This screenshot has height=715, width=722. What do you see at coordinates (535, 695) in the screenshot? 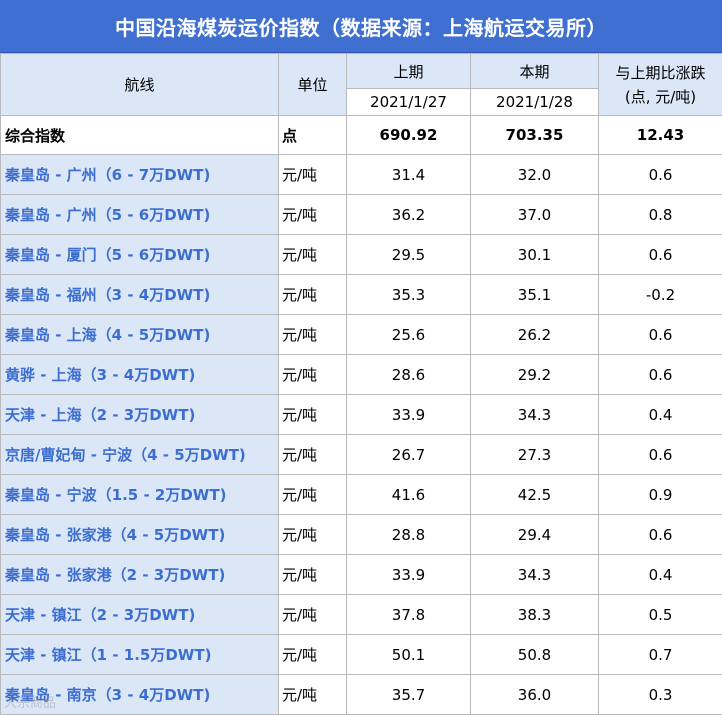
I see `cur-cell: 36.0` at bounding box center [535, 695].